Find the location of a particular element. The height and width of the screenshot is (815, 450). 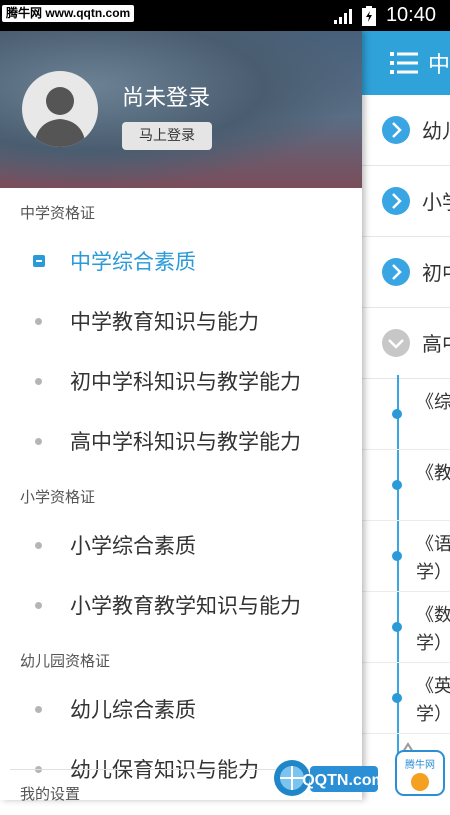

nav-item-kindergarten-general: 幼儿综合素质 is located at coordinates (181, 710).